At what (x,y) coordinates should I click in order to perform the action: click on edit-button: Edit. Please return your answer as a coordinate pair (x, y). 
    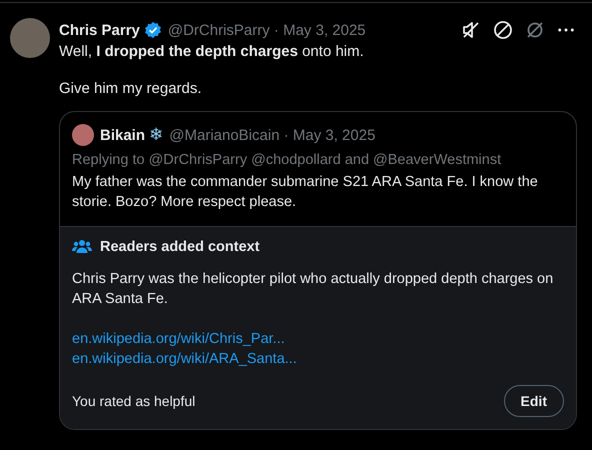
    Looking at the image, I should click on (534, 401).